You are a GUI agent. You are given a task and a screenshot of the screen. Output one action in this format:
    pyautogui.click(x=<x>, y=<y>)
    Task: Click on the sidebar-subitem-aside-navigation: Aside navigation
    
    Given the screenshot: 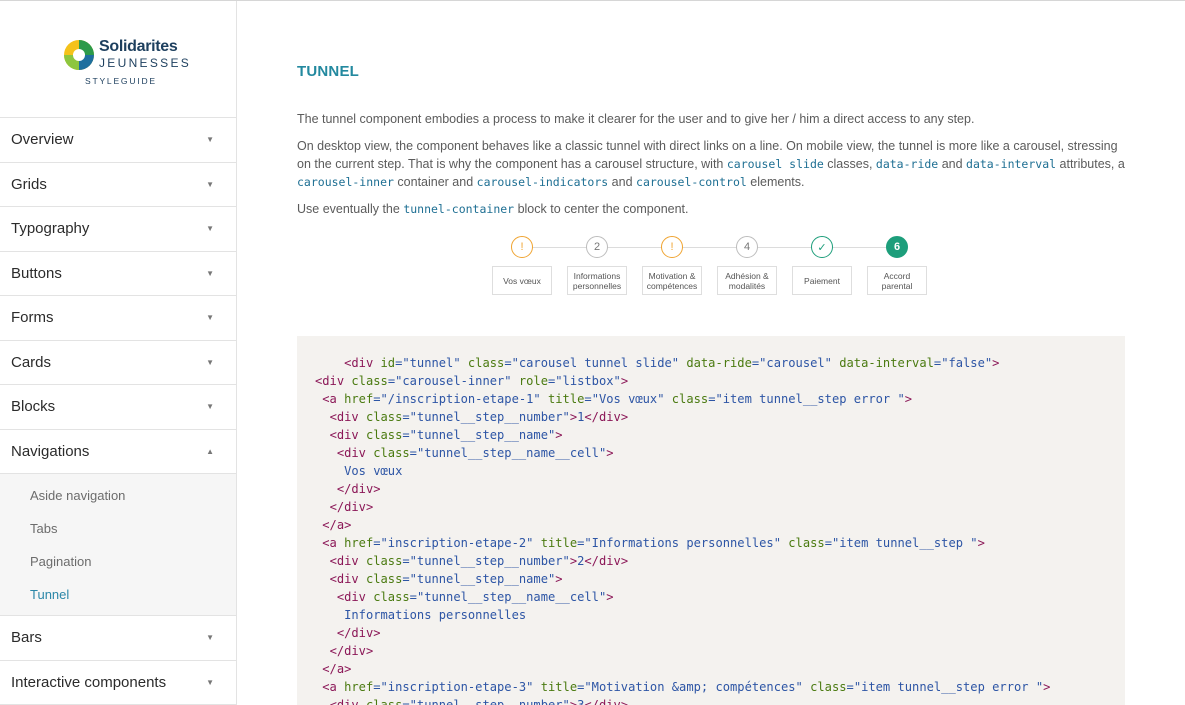 What is the action you would take?
    pyautogui.click(x=118, y=495)
    